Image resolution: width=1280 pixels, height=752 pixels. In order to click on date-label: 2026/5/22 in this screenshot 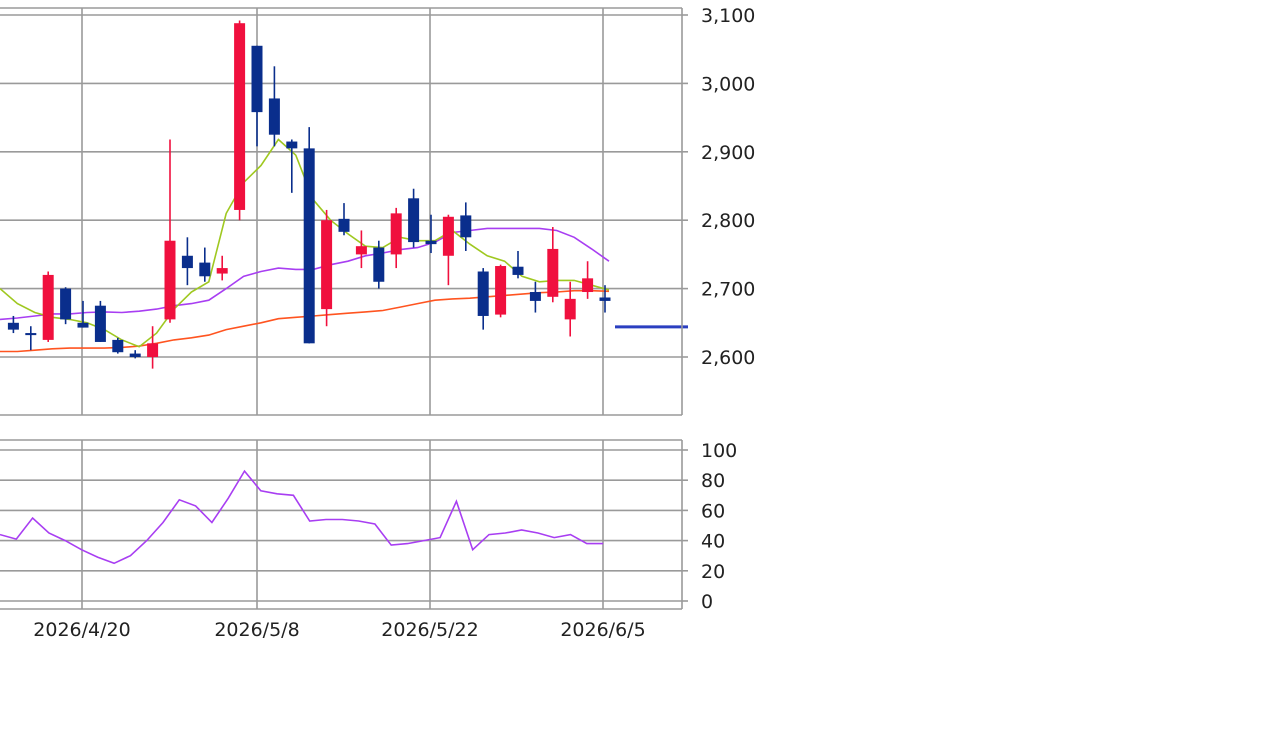, I will do `click(429, 630)`.